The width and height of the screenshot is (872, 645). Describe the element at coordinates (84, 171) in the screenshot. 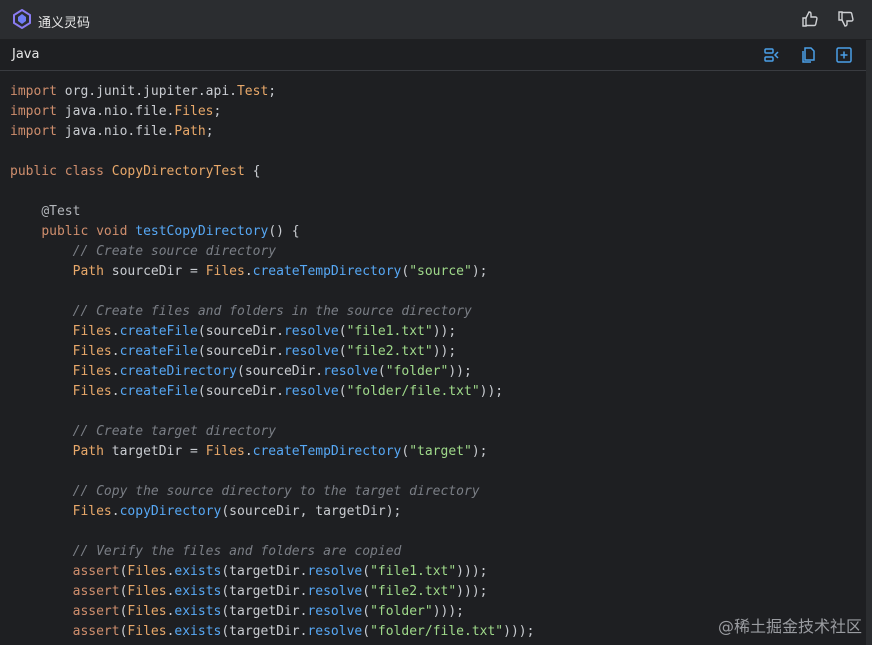

I see `code-token: class` at that location.